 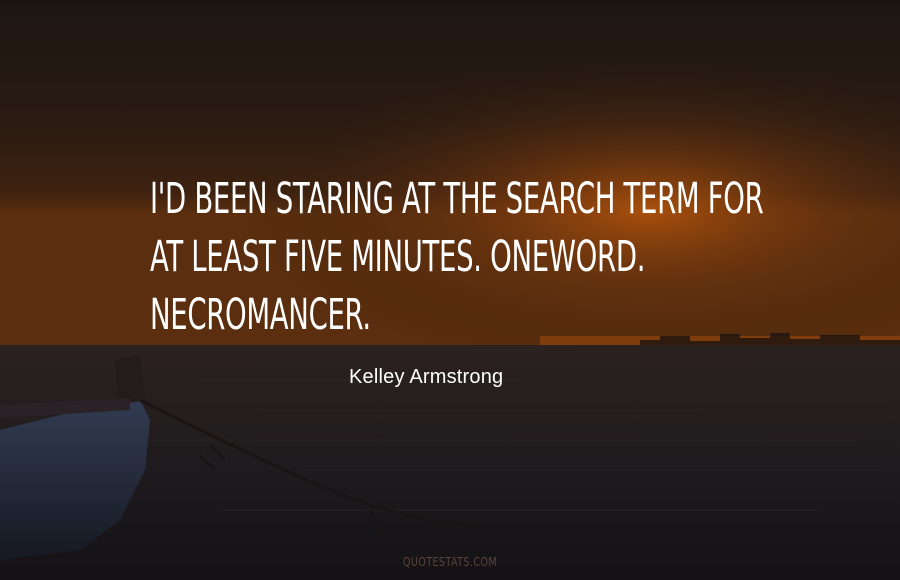 I want to click on quote-line: AT LEAST FIVE MINUTES. ONEWORD., so click(x=398, y=257).